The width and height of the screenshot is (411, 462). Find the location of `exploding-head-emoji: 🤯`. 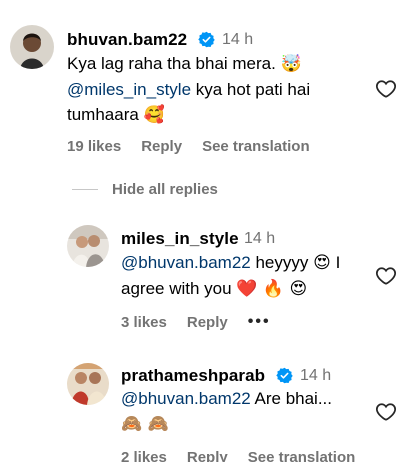

exploding-head-emoji: 🤯 is located at coordinates (291, 64).